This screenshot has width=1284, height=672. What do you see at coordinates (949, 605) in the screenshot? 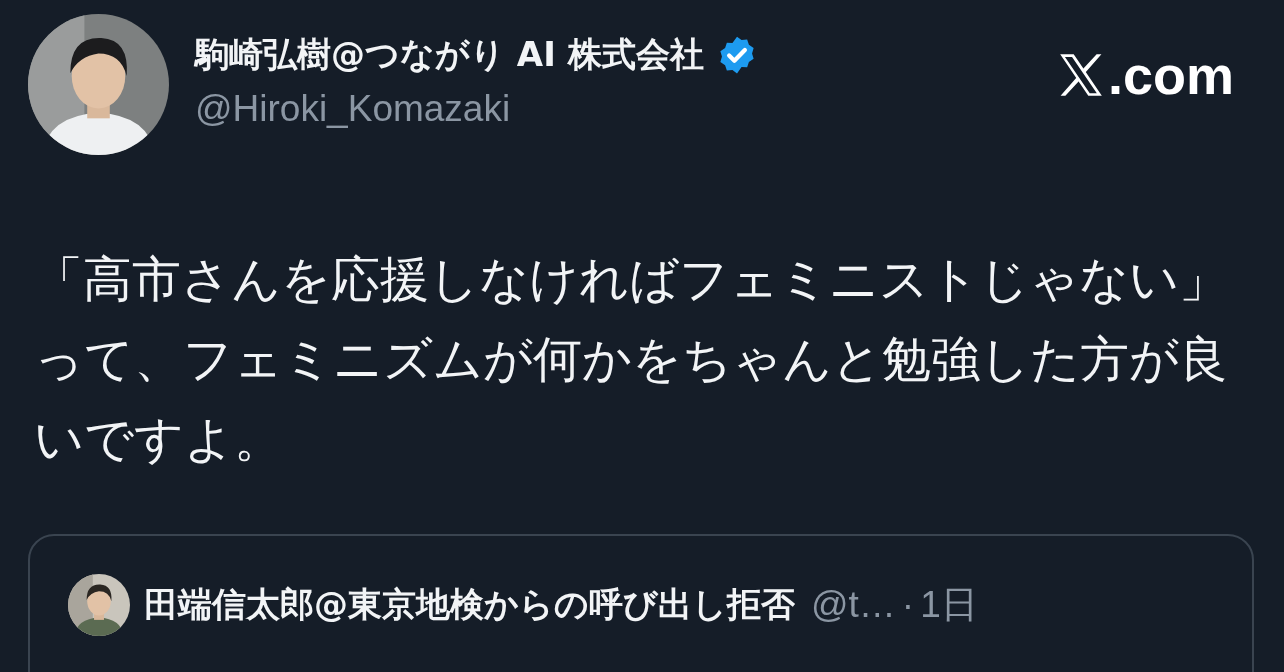
I see `post-time: 1日` at bounding box center [949, 605].